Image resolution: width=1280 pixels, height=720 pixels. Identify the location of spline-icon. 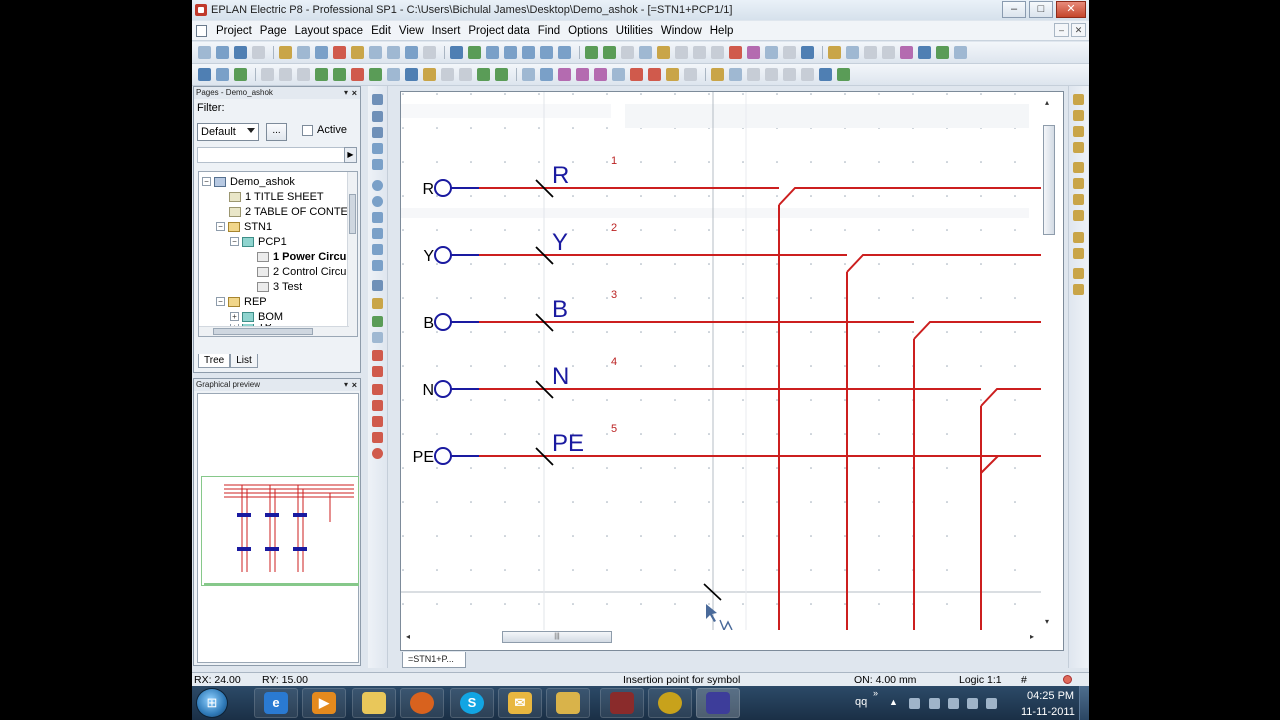
(377, 249).